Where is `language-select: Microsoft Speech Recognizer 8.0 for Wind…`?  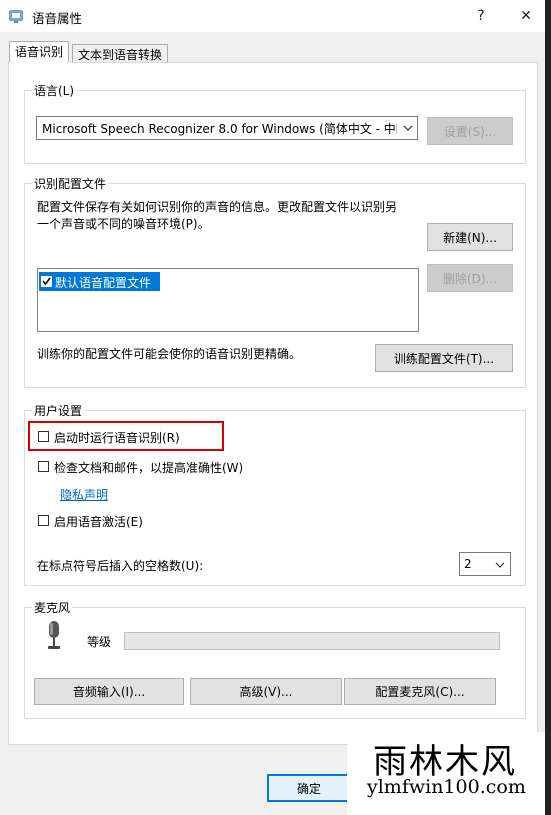
language-select: Microsoft Speech Recognizer 8.0 for Wind… is located at coordinates (227, 128).